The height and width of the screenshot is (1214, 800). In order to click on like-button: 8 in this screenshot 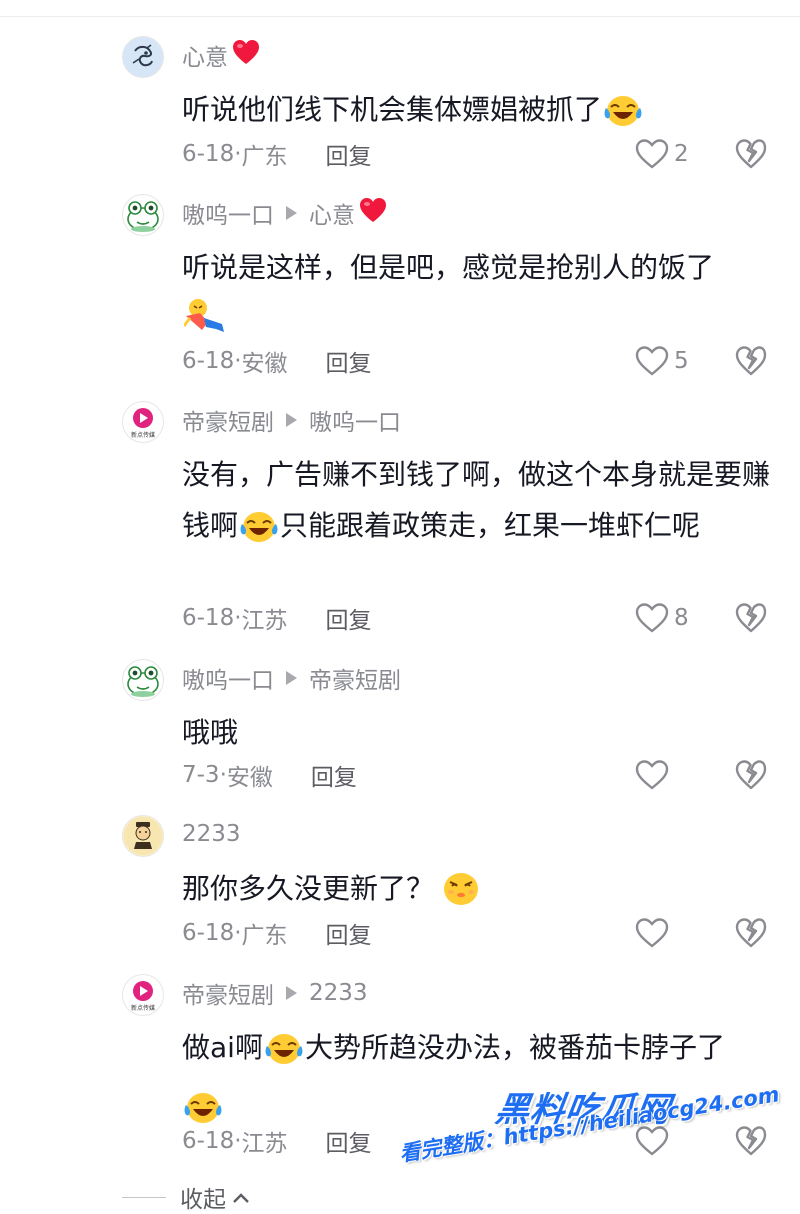, I will do `click(665, 618)`.